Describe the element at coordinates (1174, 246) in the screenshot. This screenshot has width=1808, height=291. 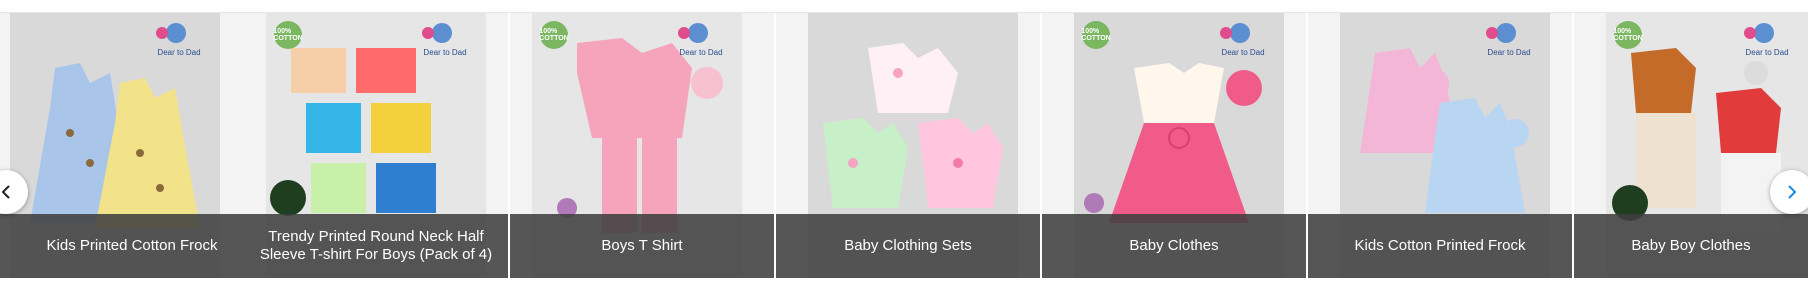
I see `product-title: Baby Clothes` at that location.